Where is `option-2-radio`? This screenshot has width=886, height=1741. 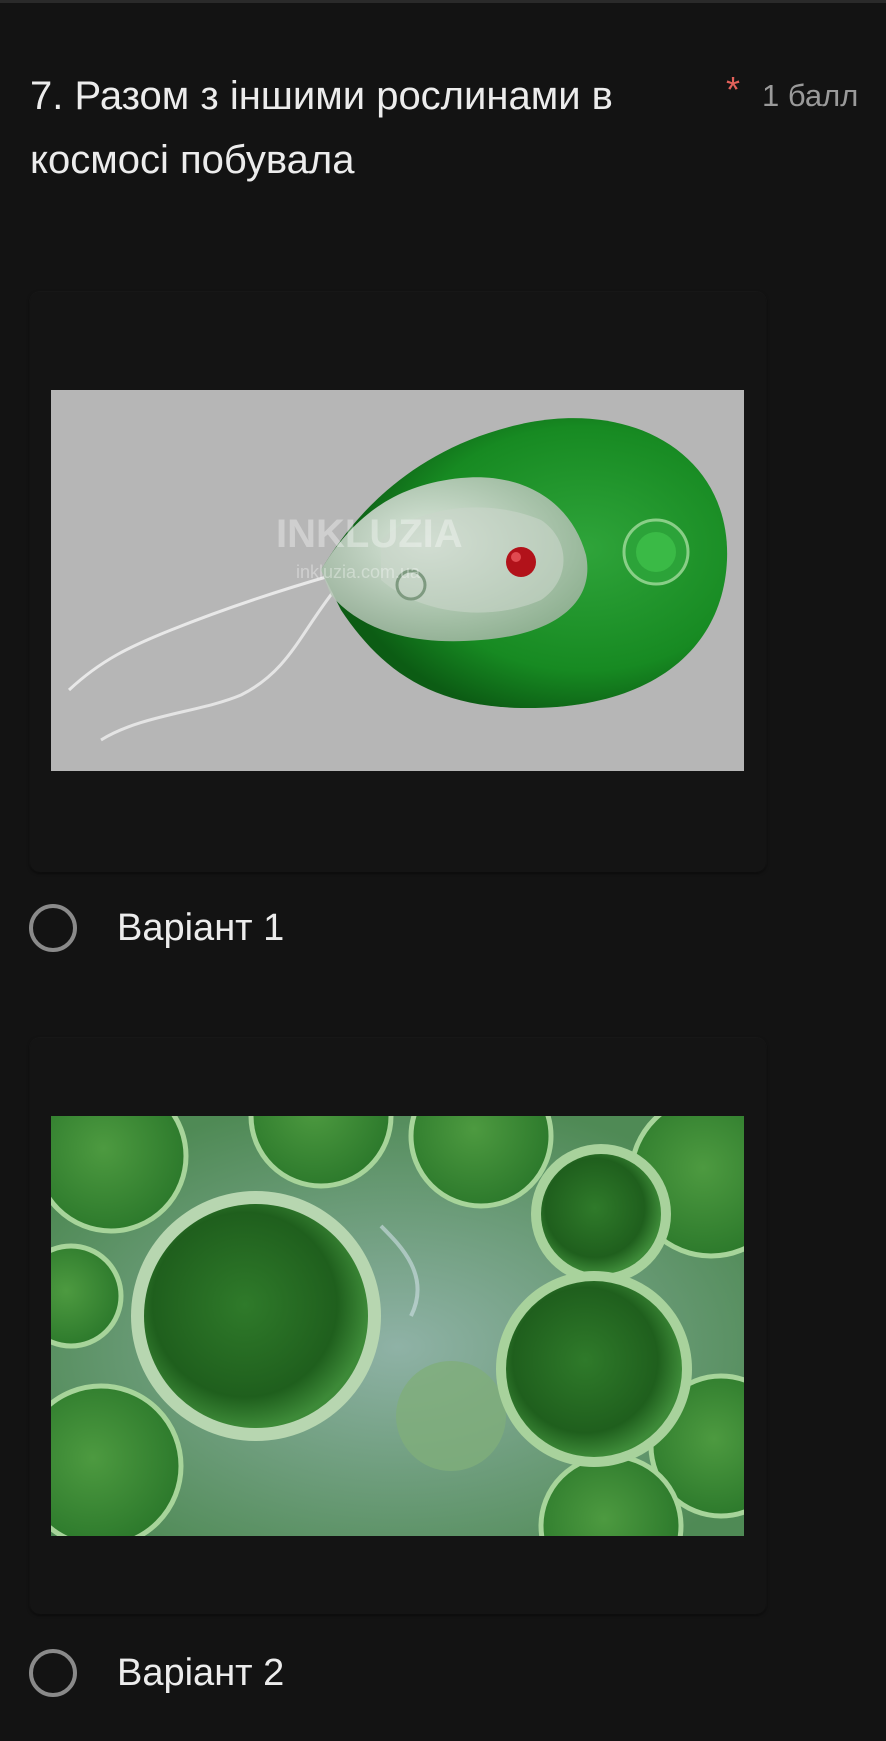
option-2-radio is located at coordinates (53, 1673).